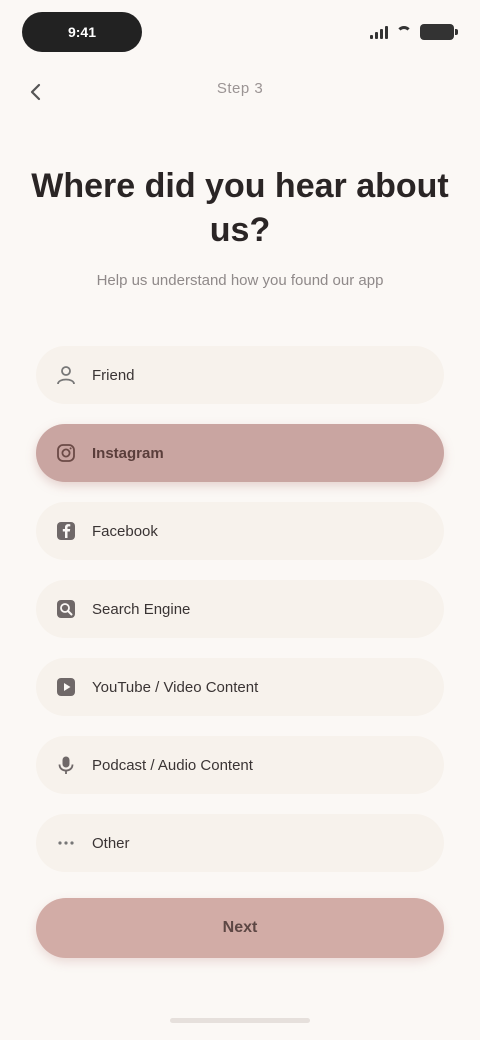 The image size is (480, 1040). I want to click on podcast-icon, so click(66, 765).